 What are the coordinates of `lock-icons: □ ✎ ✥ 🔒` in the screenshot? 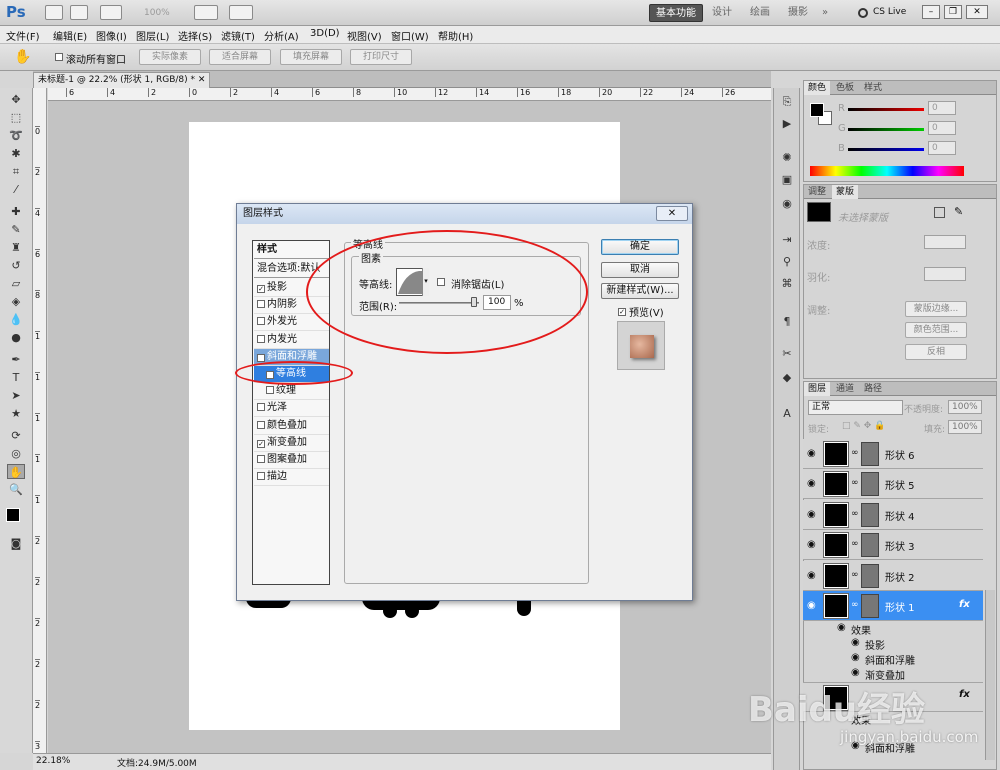 It's located at (863, 426).